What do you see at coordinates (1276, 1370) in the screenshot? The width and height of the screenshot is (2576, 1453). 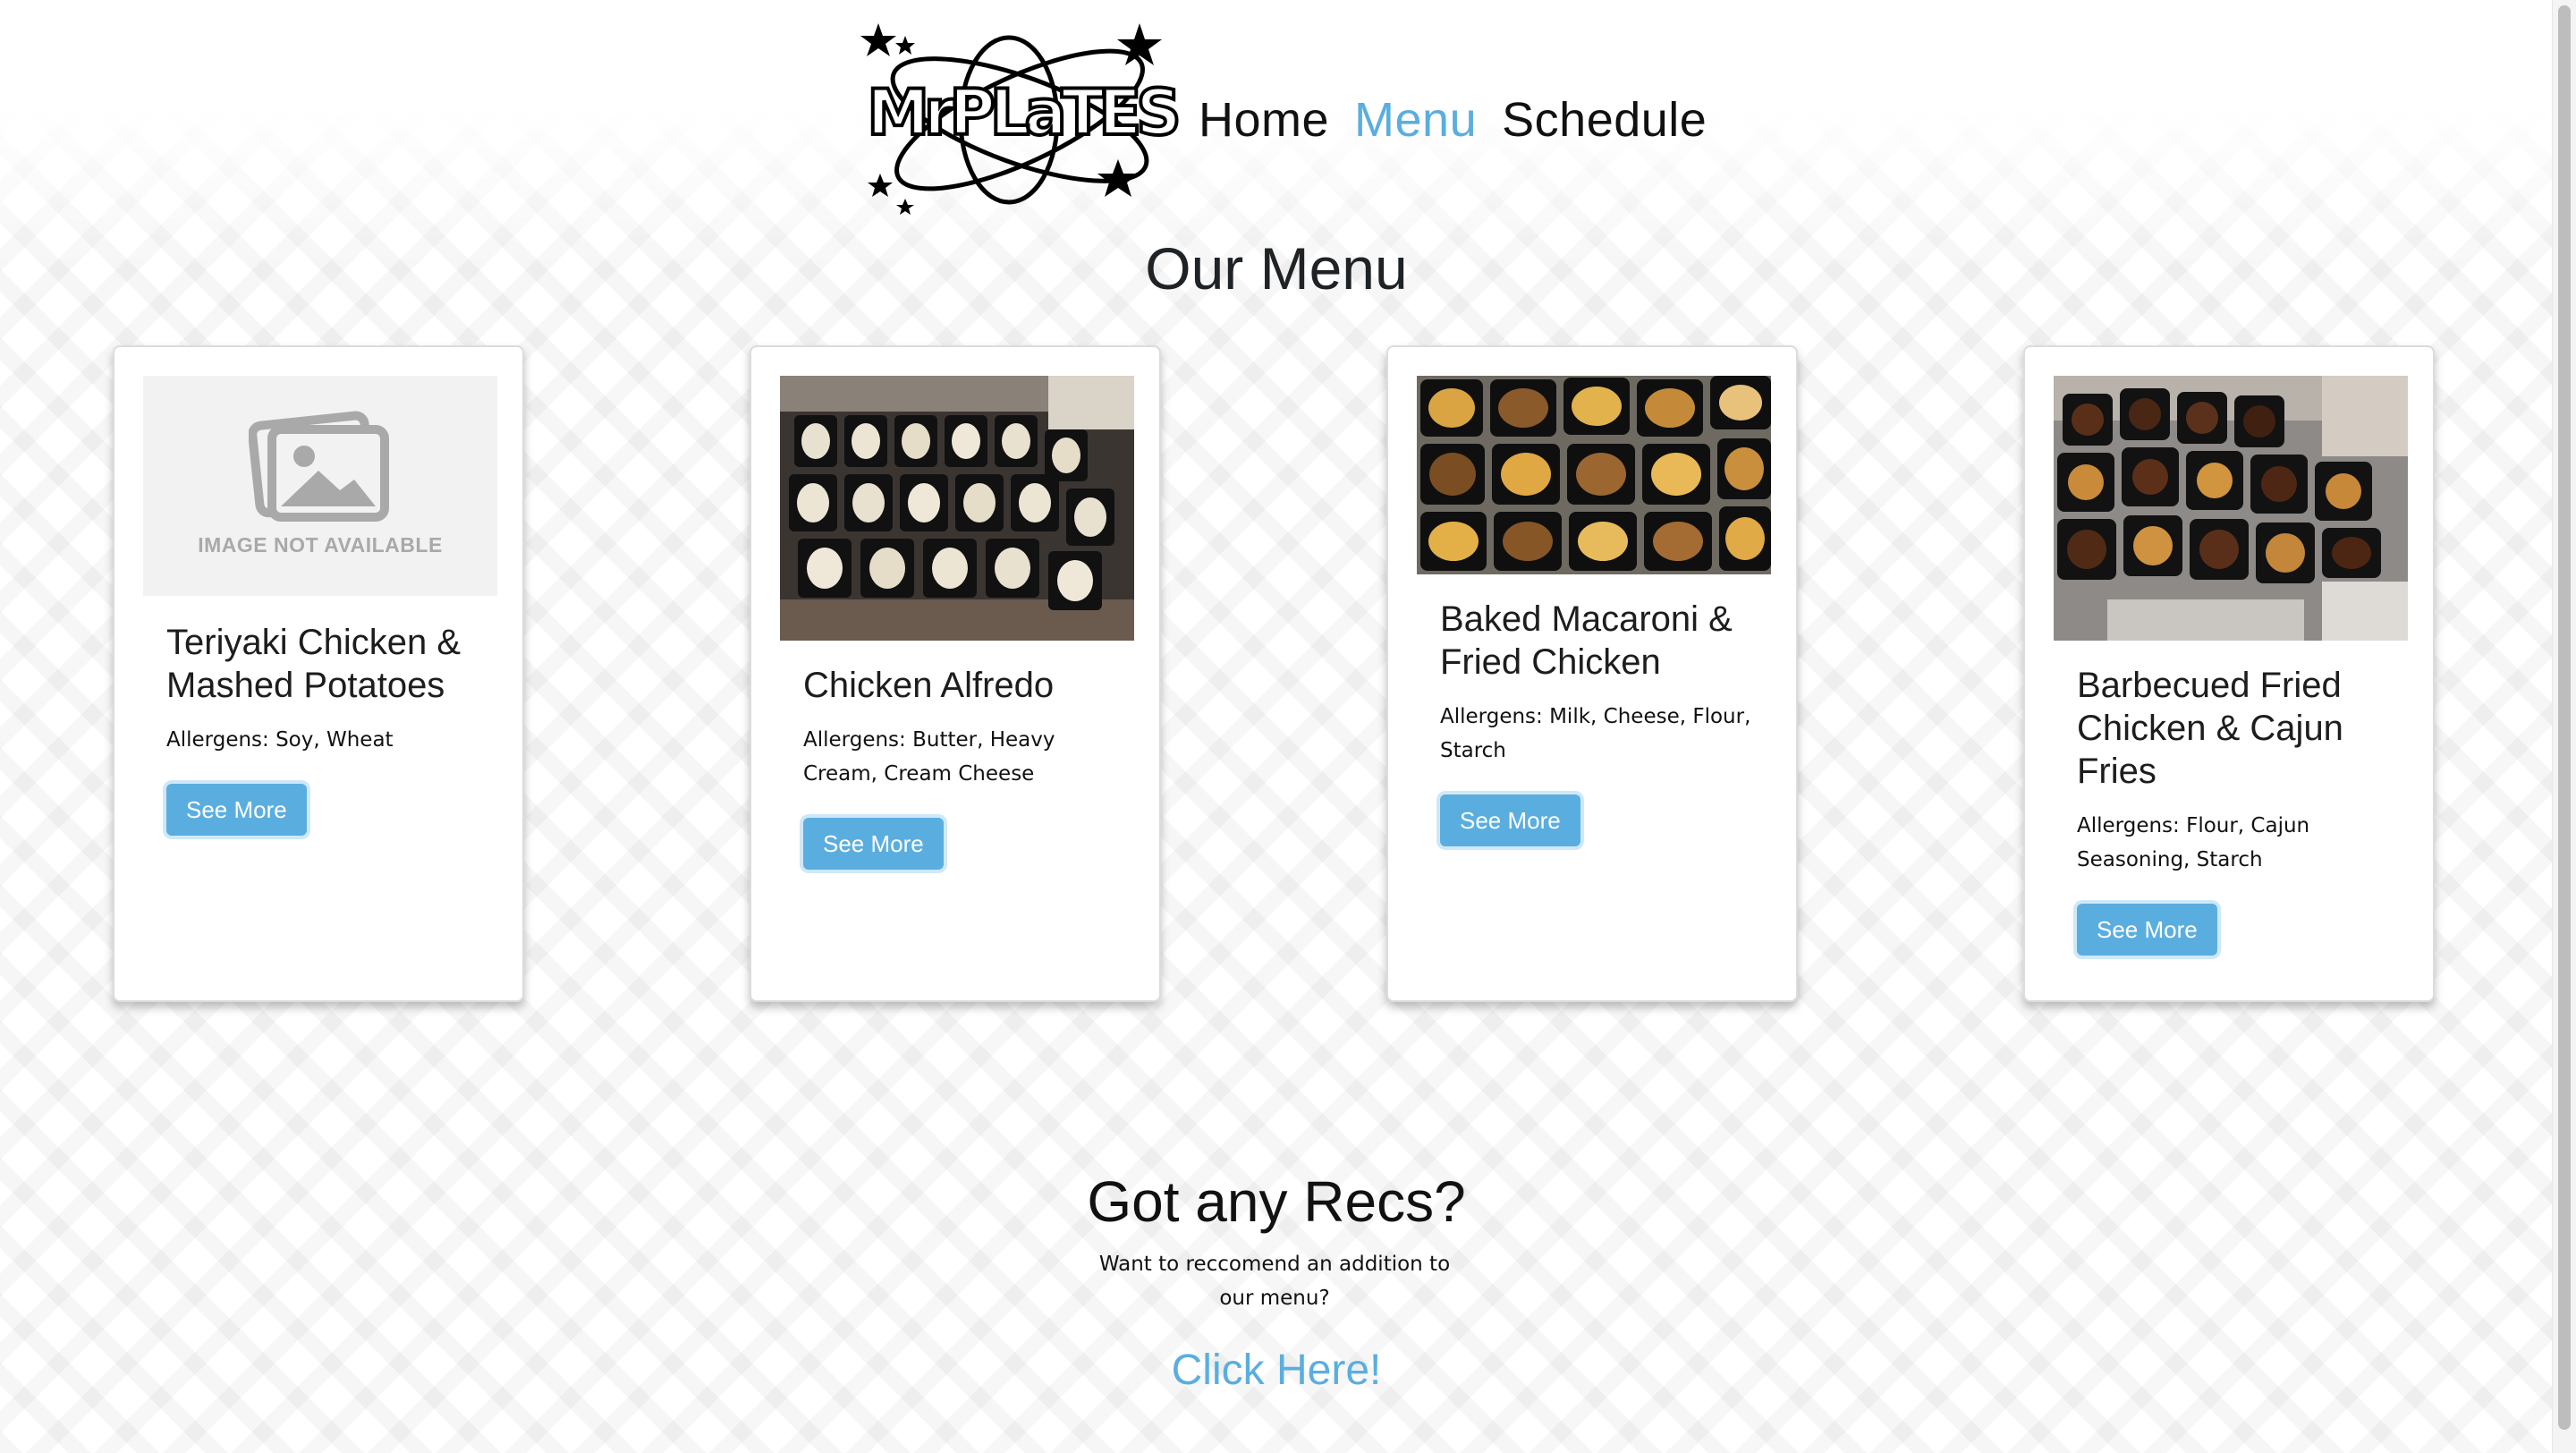 I see `recs-click-here-link: Click Here!` at bounding box center [1276, 1370].